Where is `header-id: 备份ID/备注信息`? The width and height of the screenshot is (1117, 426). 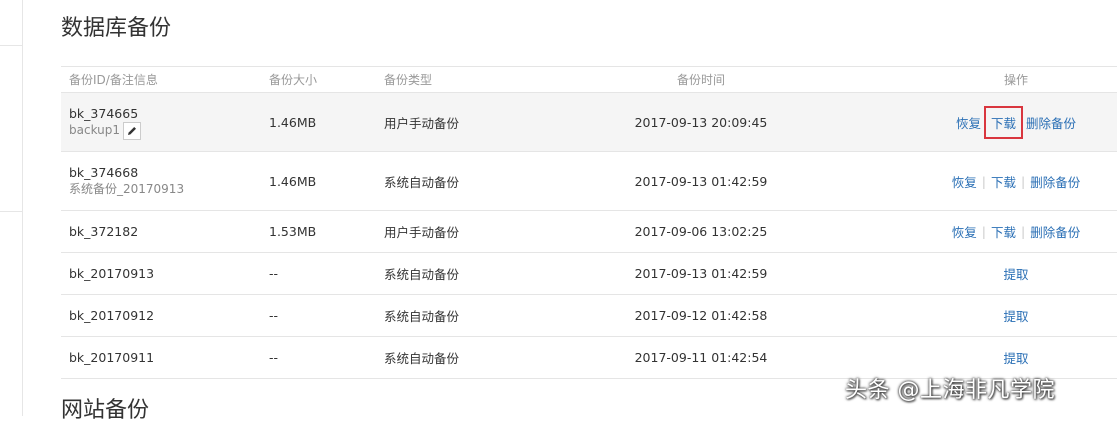 header-id: 备份ID/备注信息 is located at coordinates (113, 80).